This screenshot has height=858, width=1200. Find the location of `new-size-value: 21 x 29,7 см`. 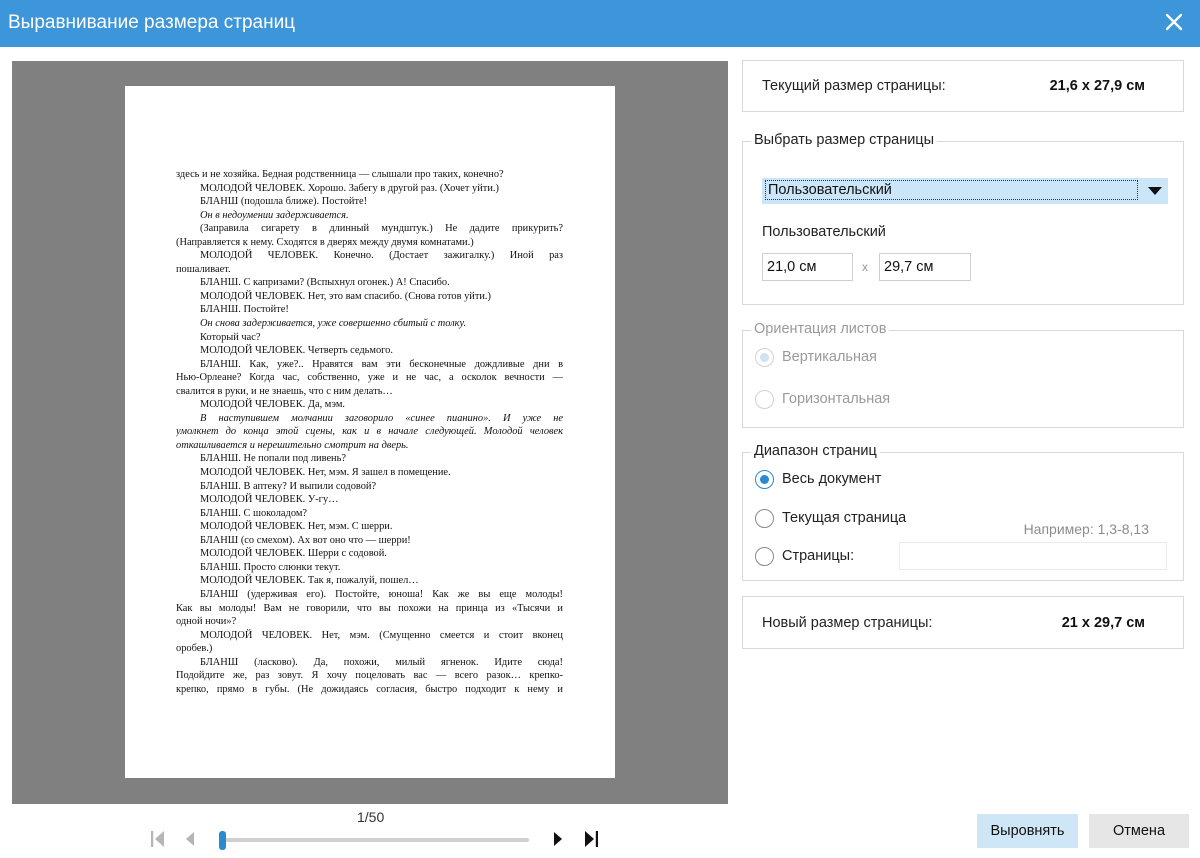

new-size-value: 21 x 29,7 см is located at coordinates (1103, 623).